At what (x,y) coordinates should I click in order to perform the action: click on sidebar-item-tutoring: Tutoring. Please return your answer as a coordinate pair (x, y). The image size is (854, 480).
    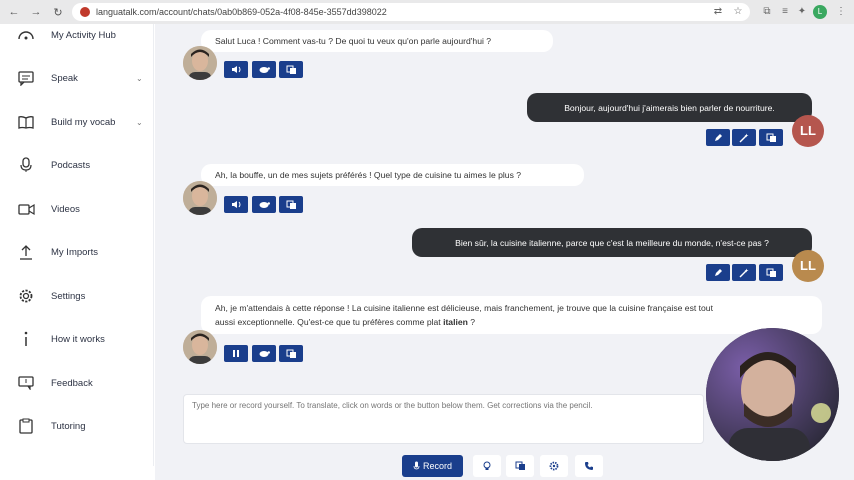
    Looking at the image, I should click on (77, 426).